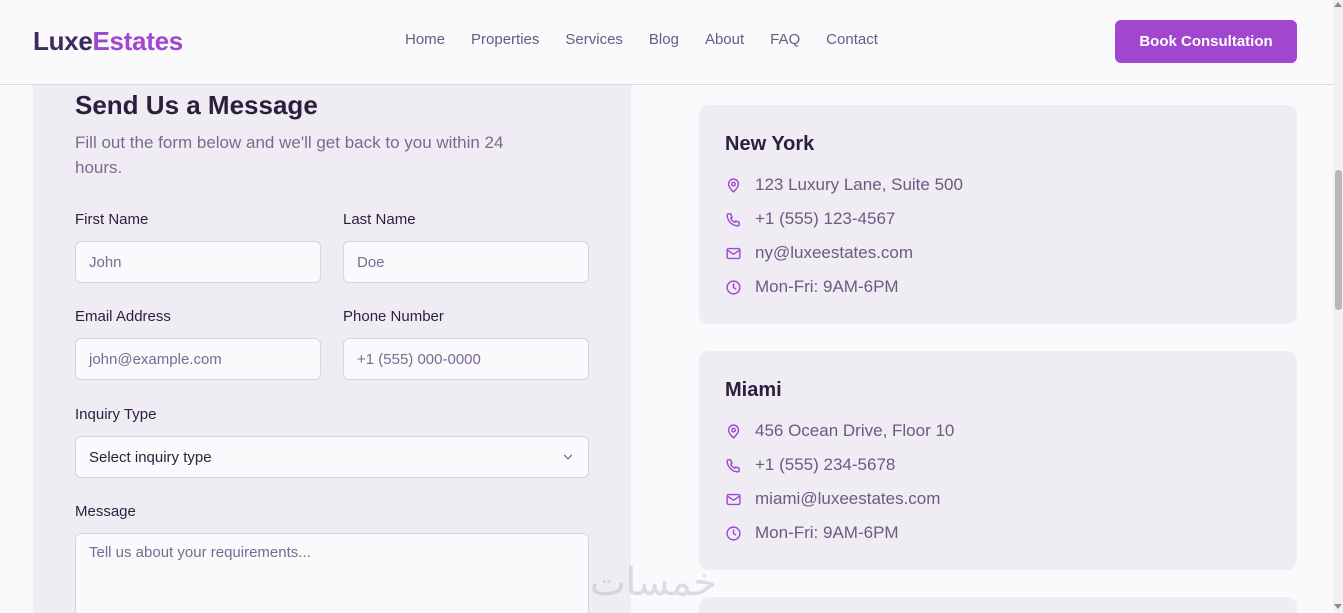 This screenshot has width=1343, height=613. I want to click on office-phone-row: +1 (555) 123-4567, so click(810, 219).